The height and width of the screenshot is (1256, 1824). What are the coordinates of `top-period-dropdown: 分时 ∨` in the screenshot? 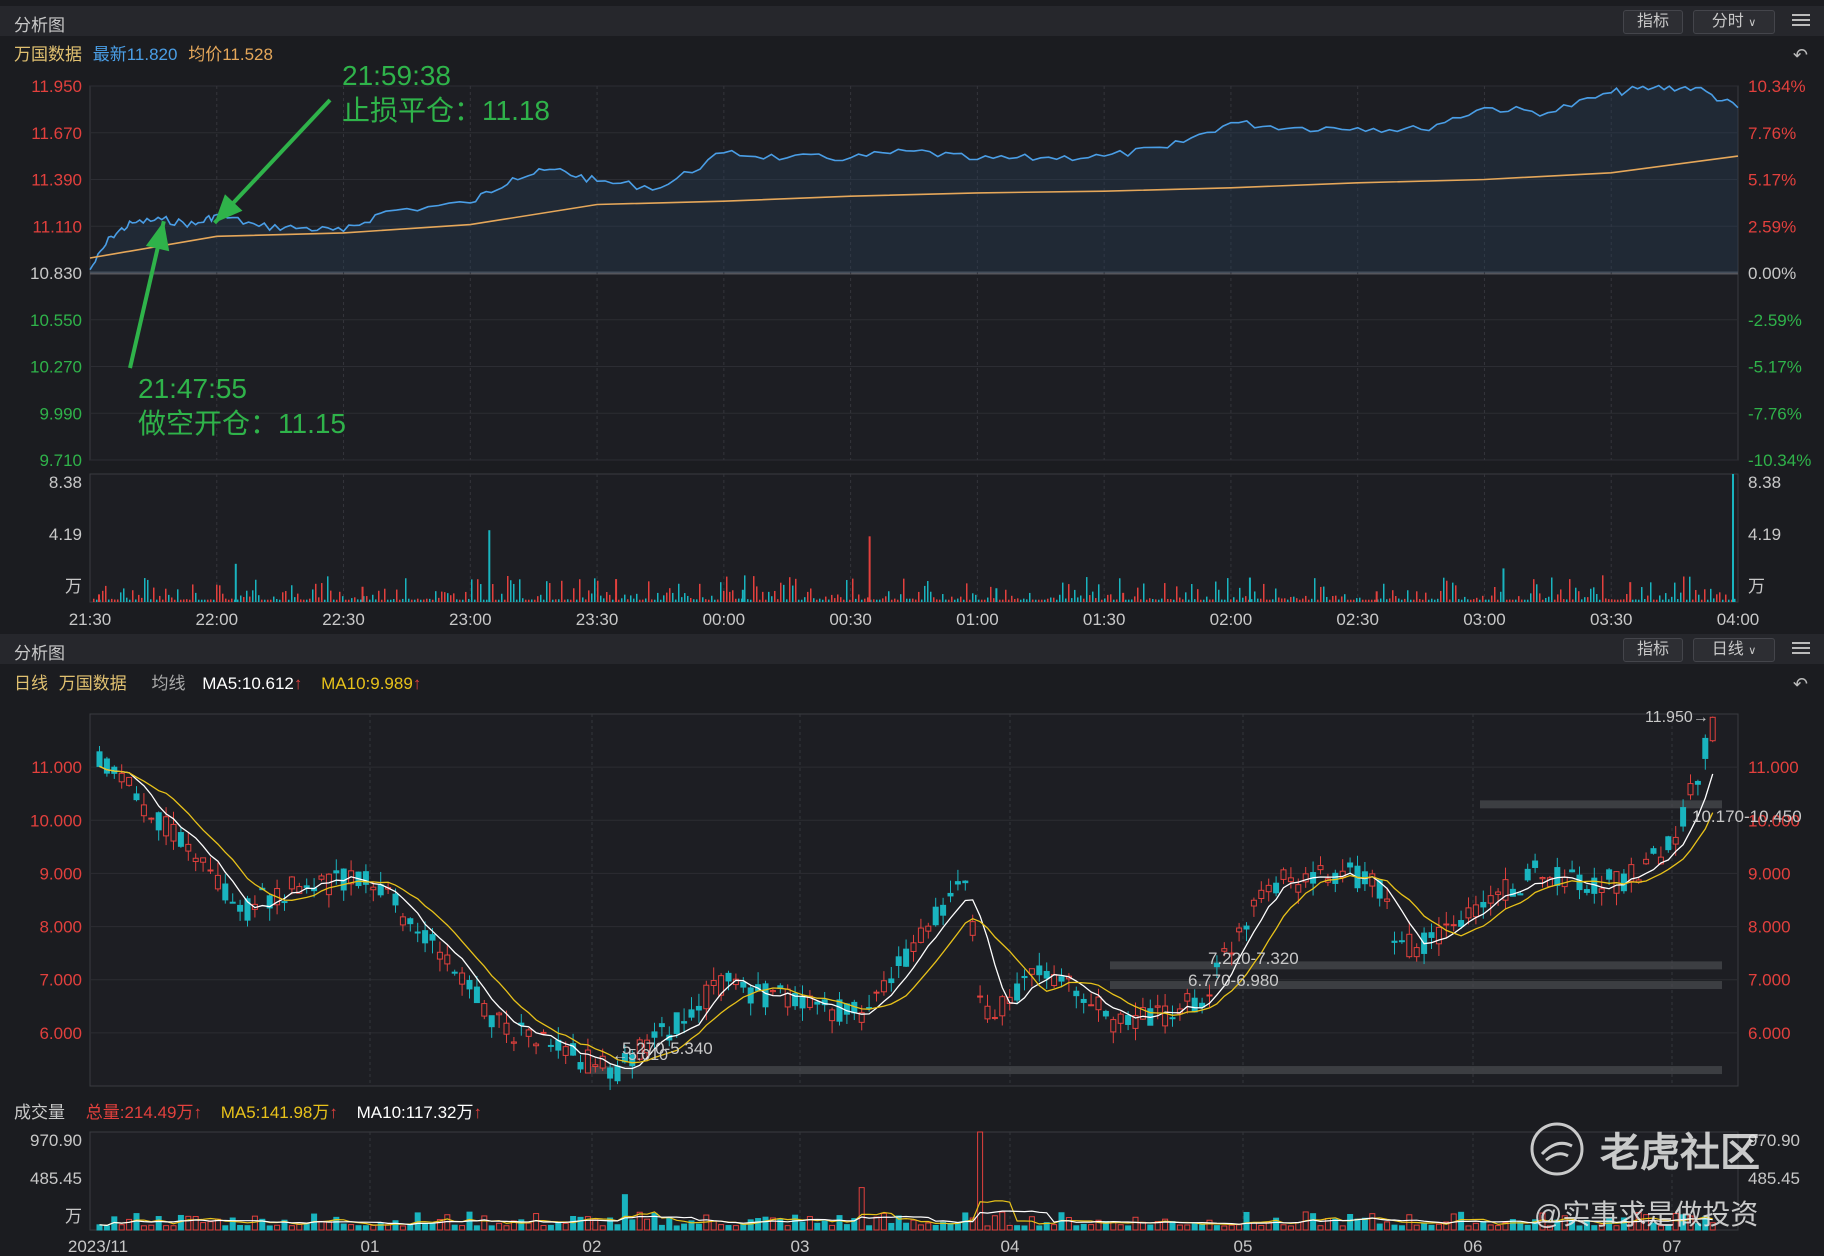 It's located at (1734, 22).